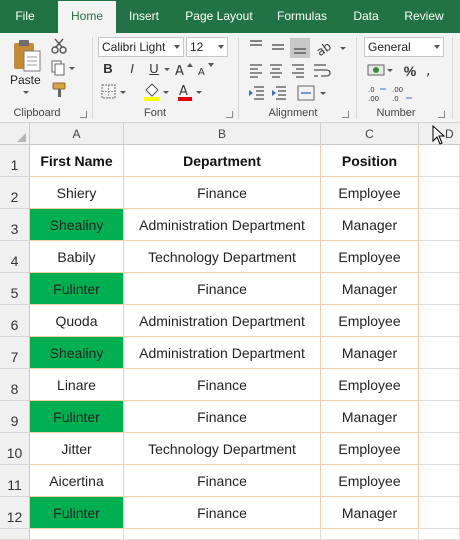  Describe the element at coordinates (370, 134) in the screenshot. I see `column-header-c: C` at that location.